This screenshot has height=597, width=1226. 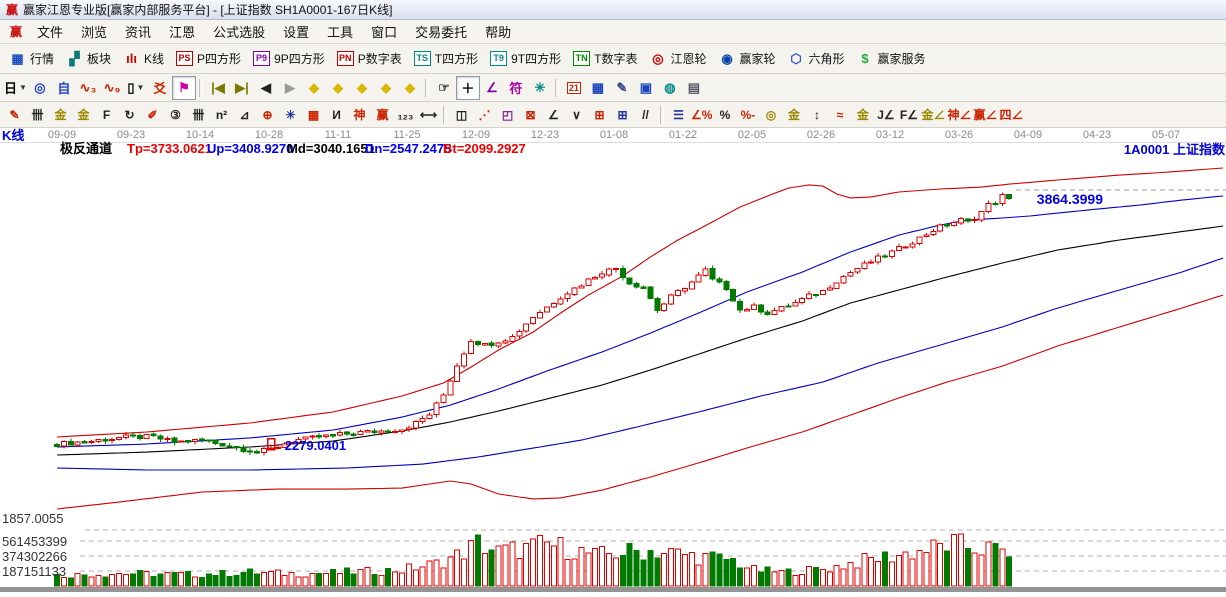 I want to click on menu-item-9: 帮助, so click(x=498, y=31).